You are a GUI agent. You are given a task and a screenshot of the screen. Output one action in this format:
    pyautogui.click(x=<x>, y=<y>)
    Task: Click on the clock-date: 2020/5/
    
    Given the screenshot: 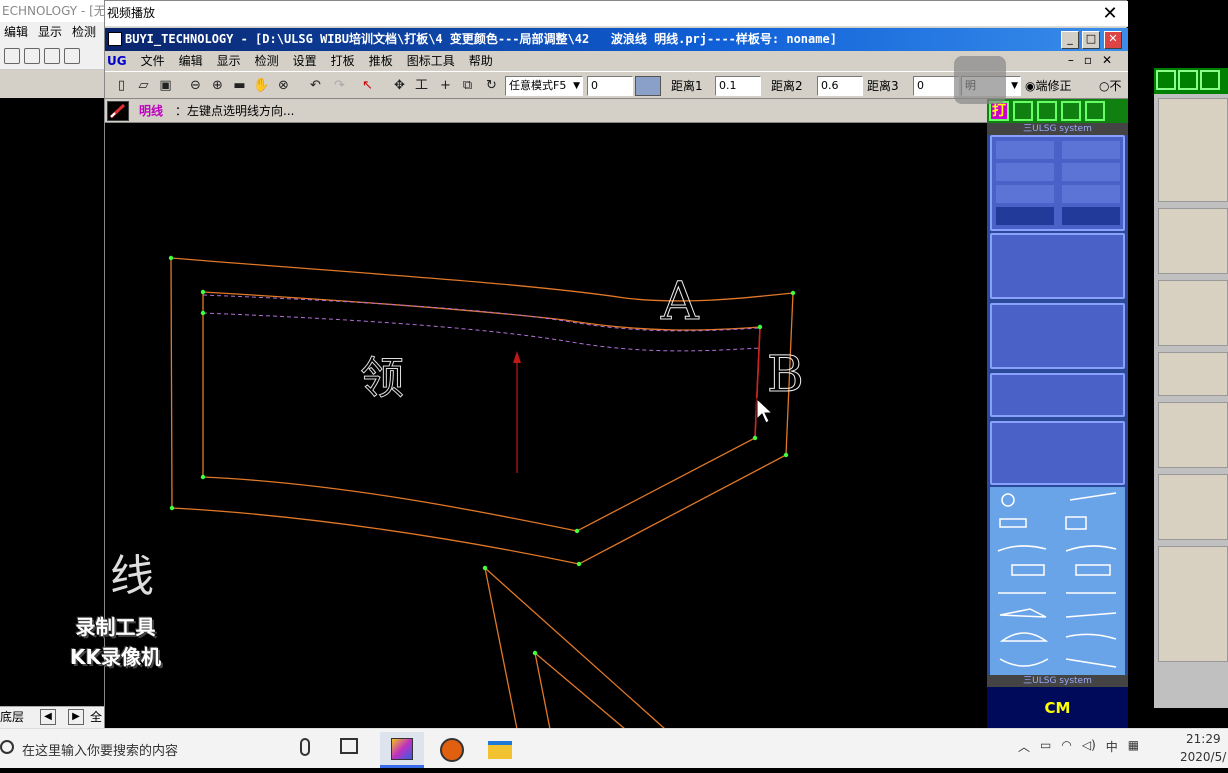 What is the action you would take?
    pyautogui.click(x=1203, y=757)
    